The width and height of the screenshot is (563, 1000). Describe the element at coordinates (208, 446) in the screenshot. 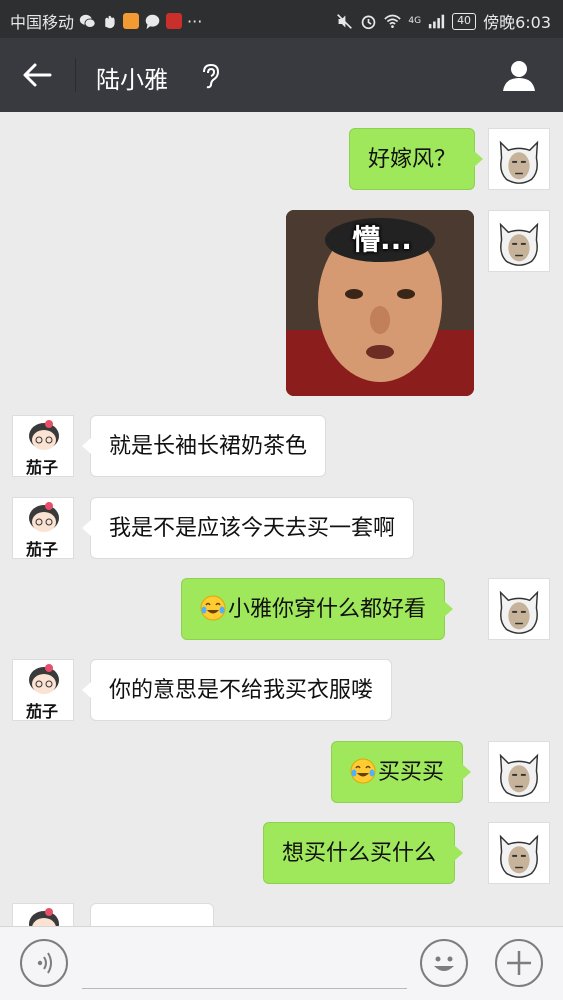

I see `message-text: 就是长袖长裙奶茶色` at that location.